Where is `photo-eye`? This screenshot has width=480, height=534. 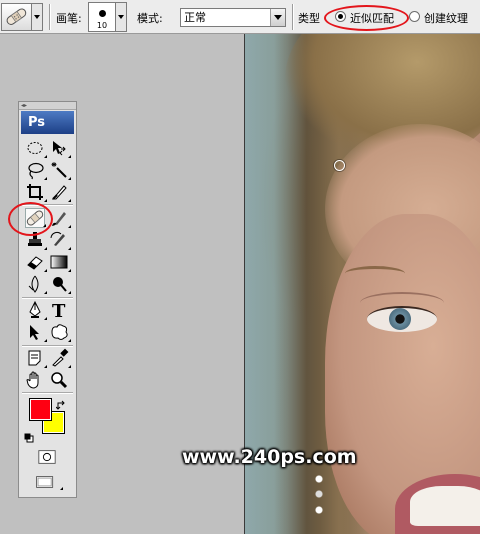
photo-eye is located at coordinates (402, 319).